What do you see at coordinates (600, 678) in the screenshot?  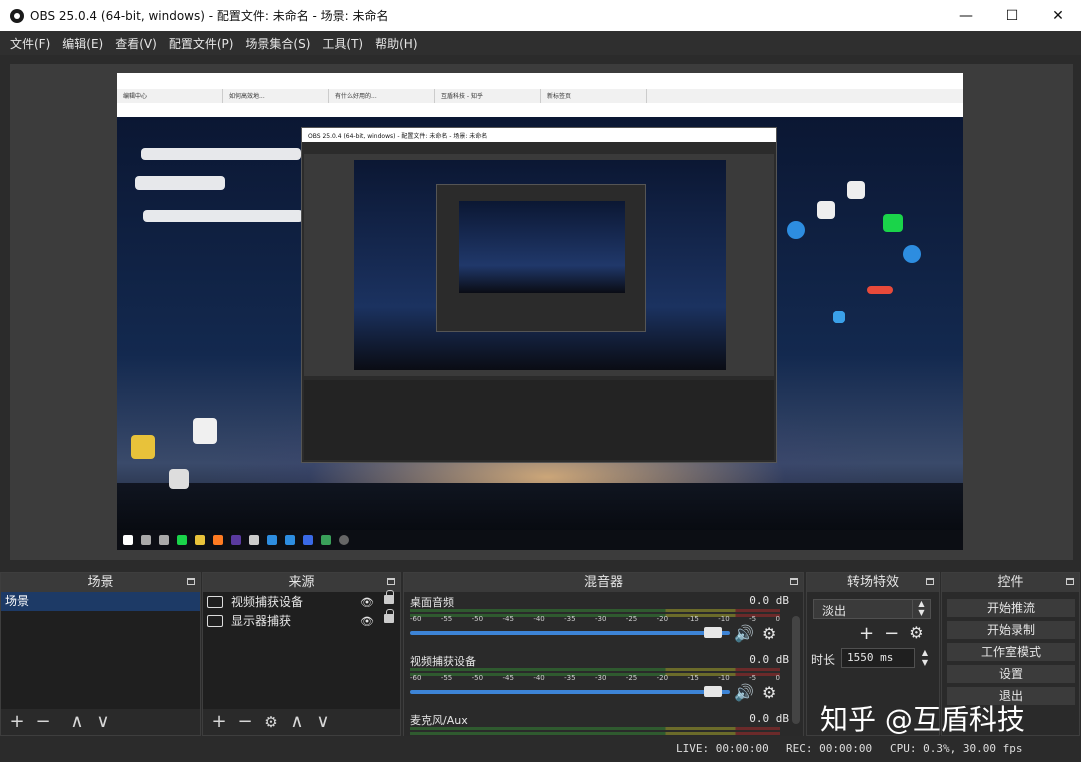 I see `tick-label: -30` at bounding box center [600, 678].